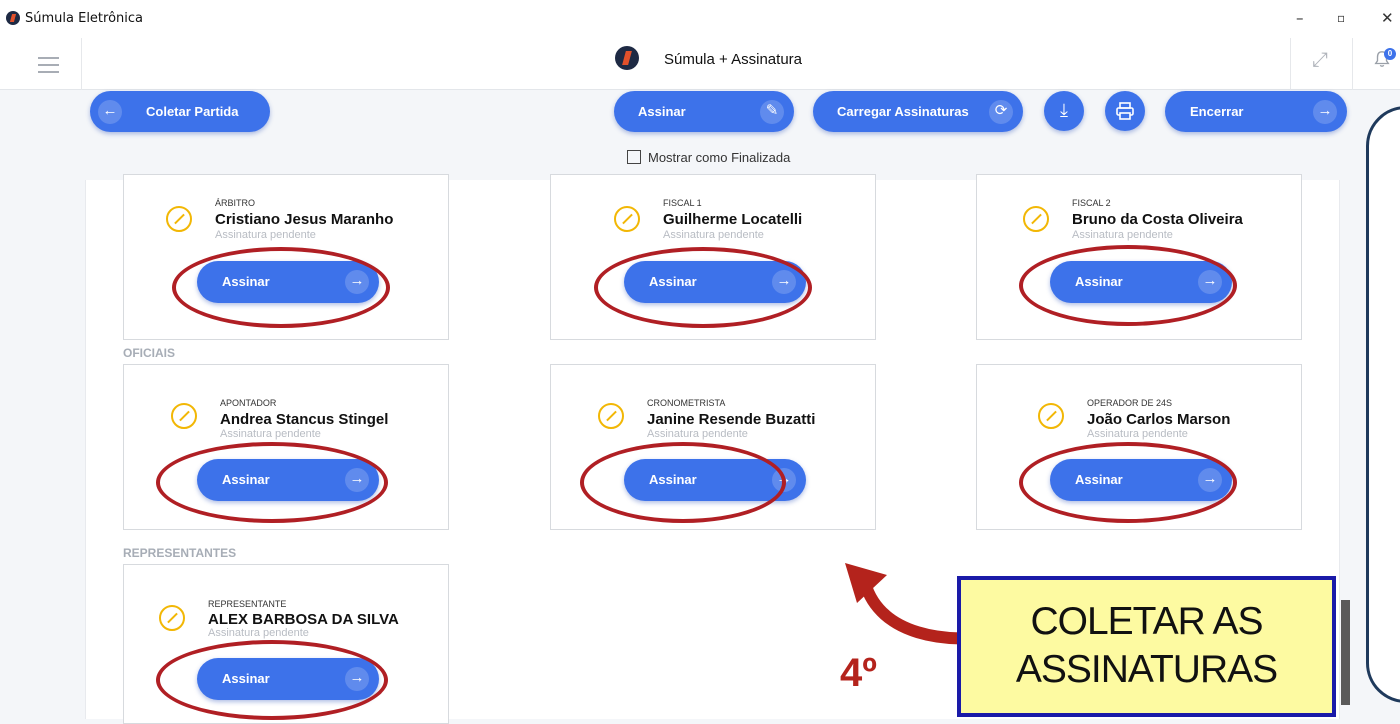 The image size is (1400, 724). Describe the element at coordinates (918, 111) in the screenshot. I see `load-signatures-button: Carregar Assinaturas ⟳` at that location.